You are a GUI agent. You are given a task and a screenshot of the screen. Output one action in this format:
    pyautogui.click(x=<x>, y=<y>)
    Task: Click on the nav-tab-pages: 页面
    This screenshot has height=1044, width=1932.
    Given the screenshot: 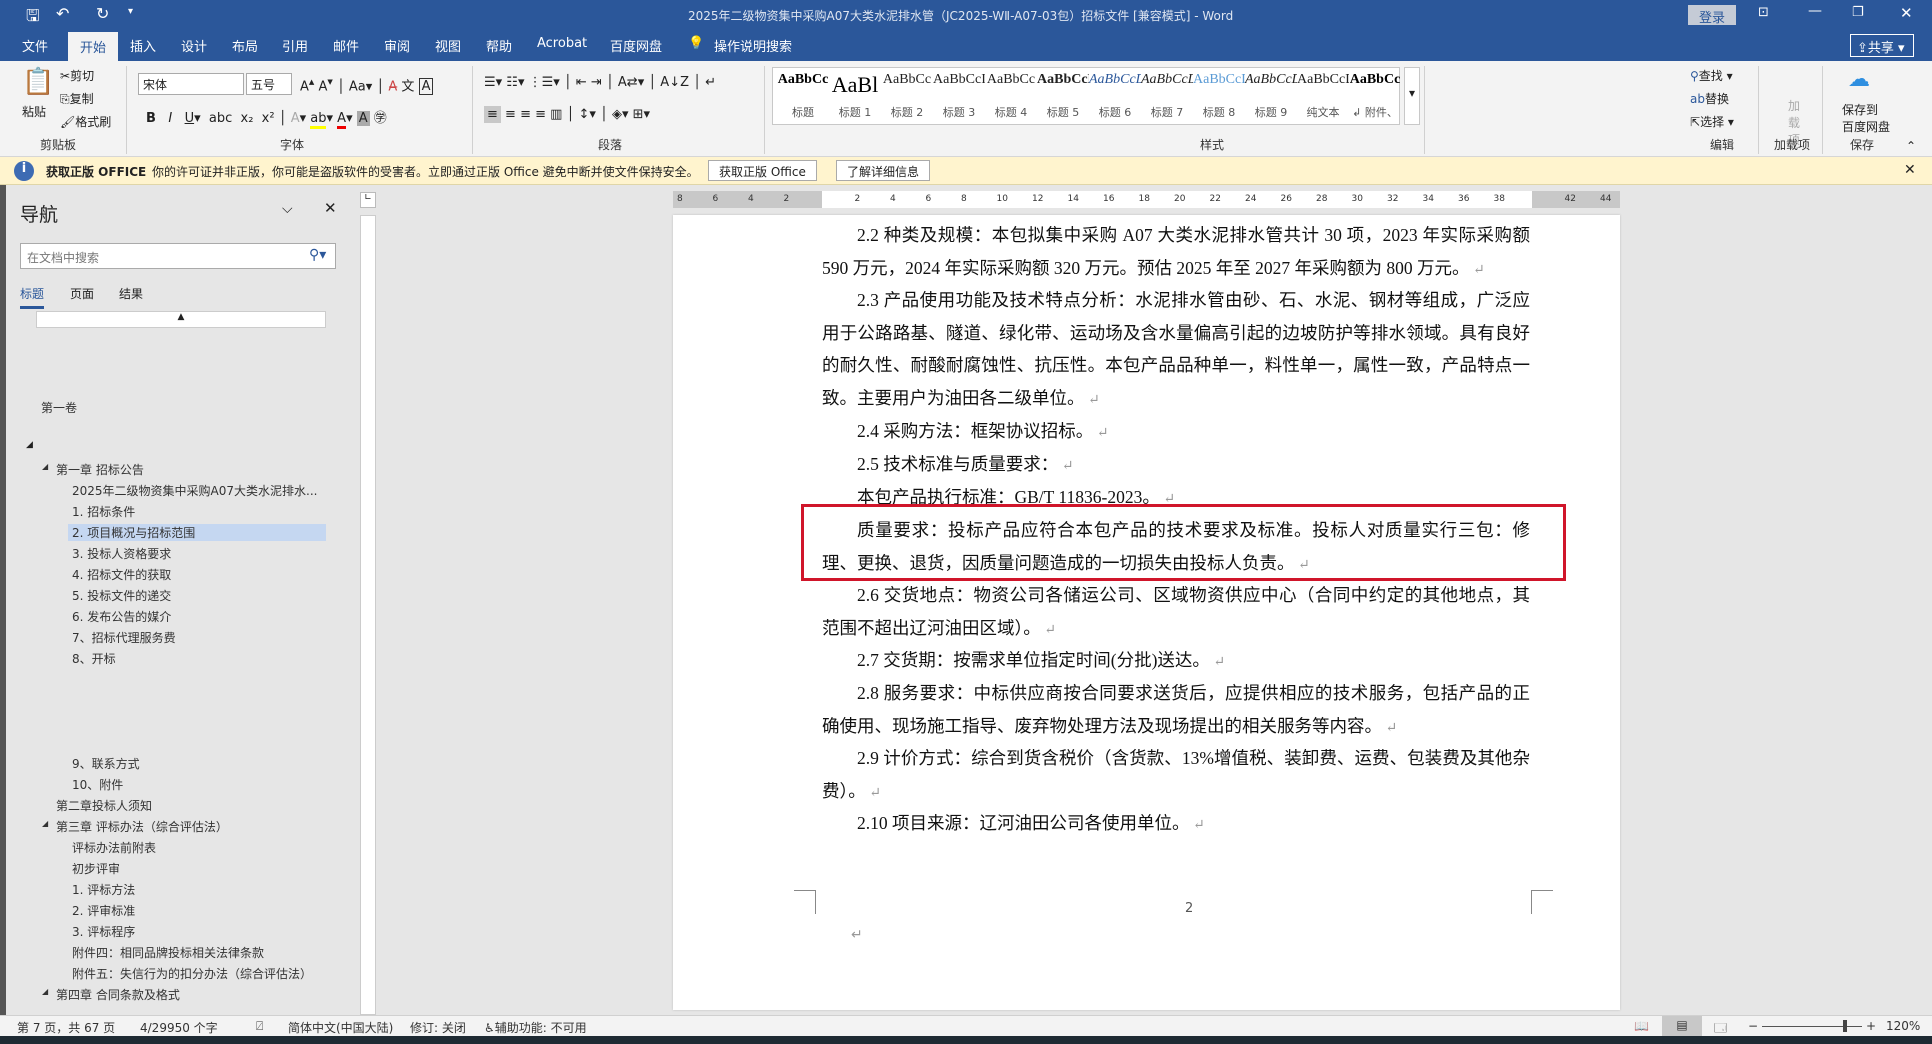 What is the action you would take?
    pyautogui.click(x=82, y=293)
    